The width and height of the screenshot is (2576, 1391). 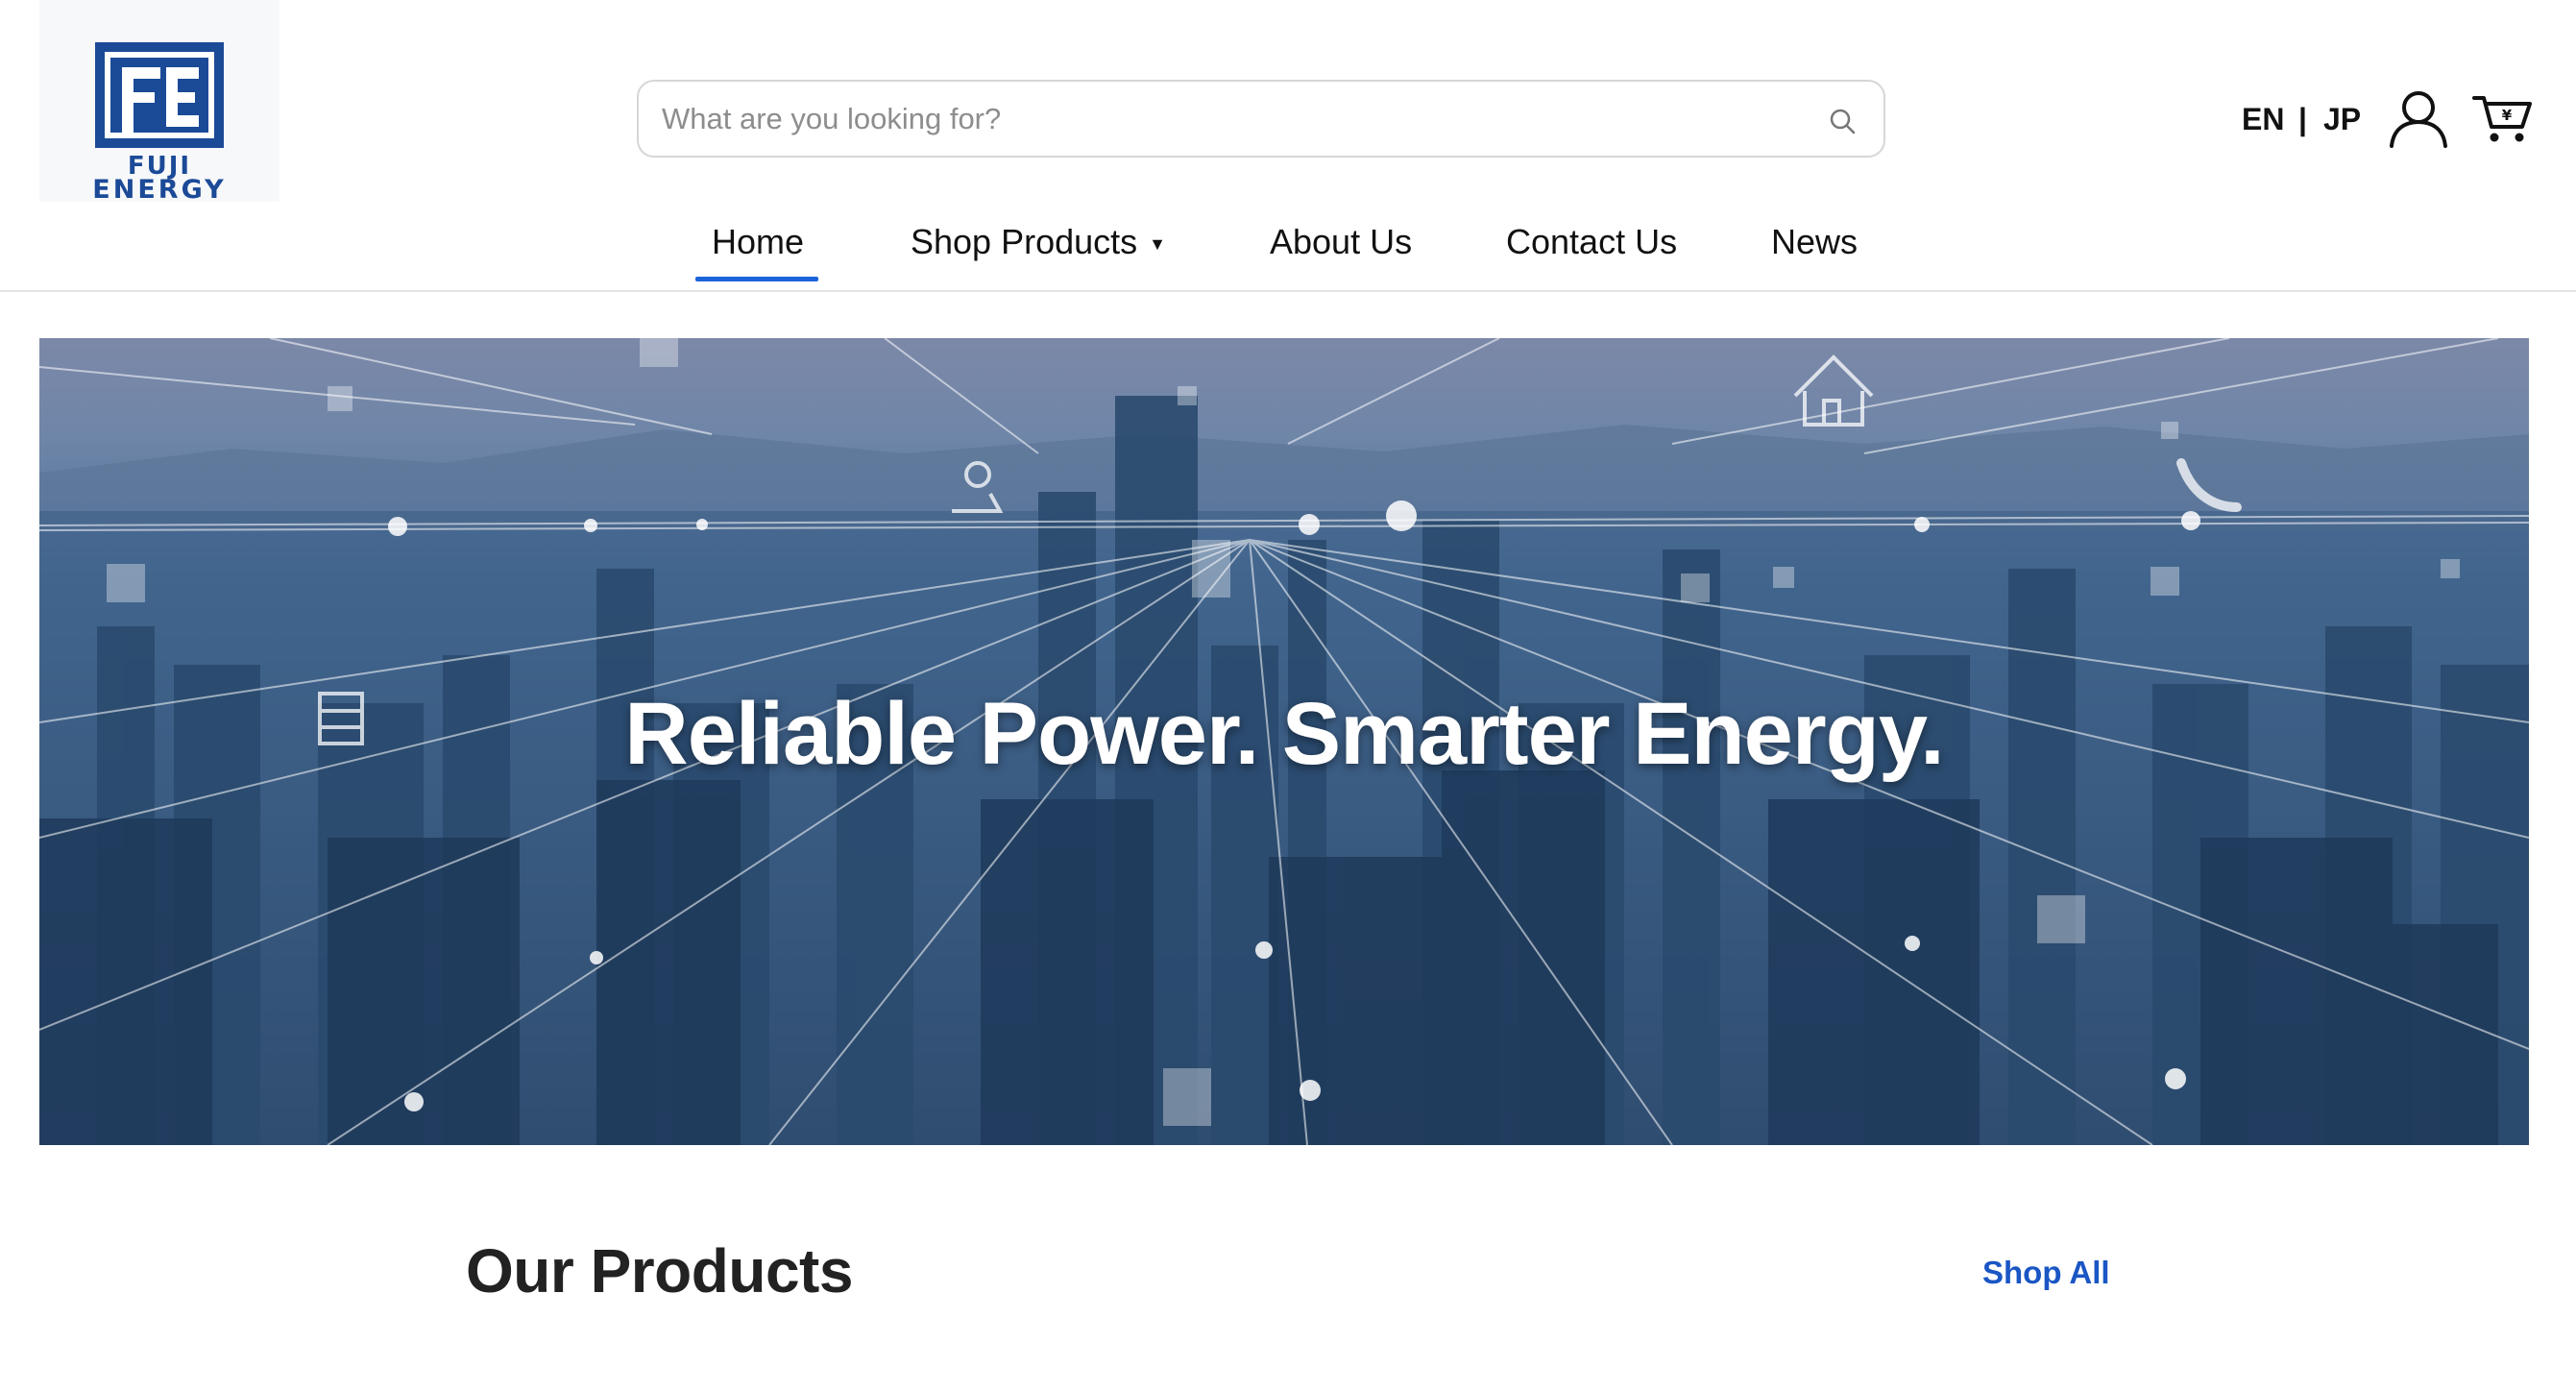 I want to click on hero-title: Reliable Power. Smarter Energy., so click(x=1284, y=734).